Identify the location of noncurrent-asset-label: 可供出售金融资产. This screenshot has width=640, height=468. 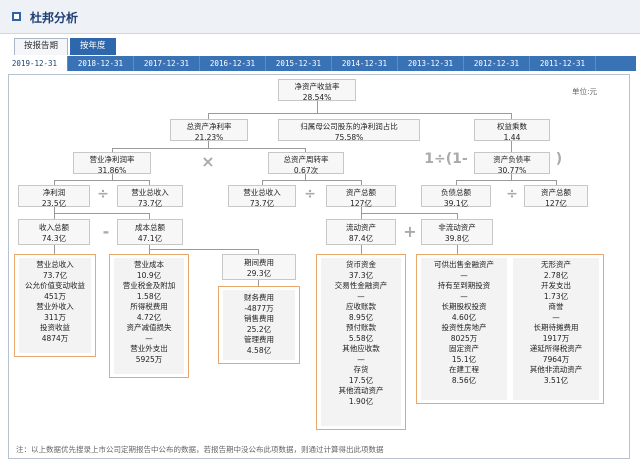
(464, 264).